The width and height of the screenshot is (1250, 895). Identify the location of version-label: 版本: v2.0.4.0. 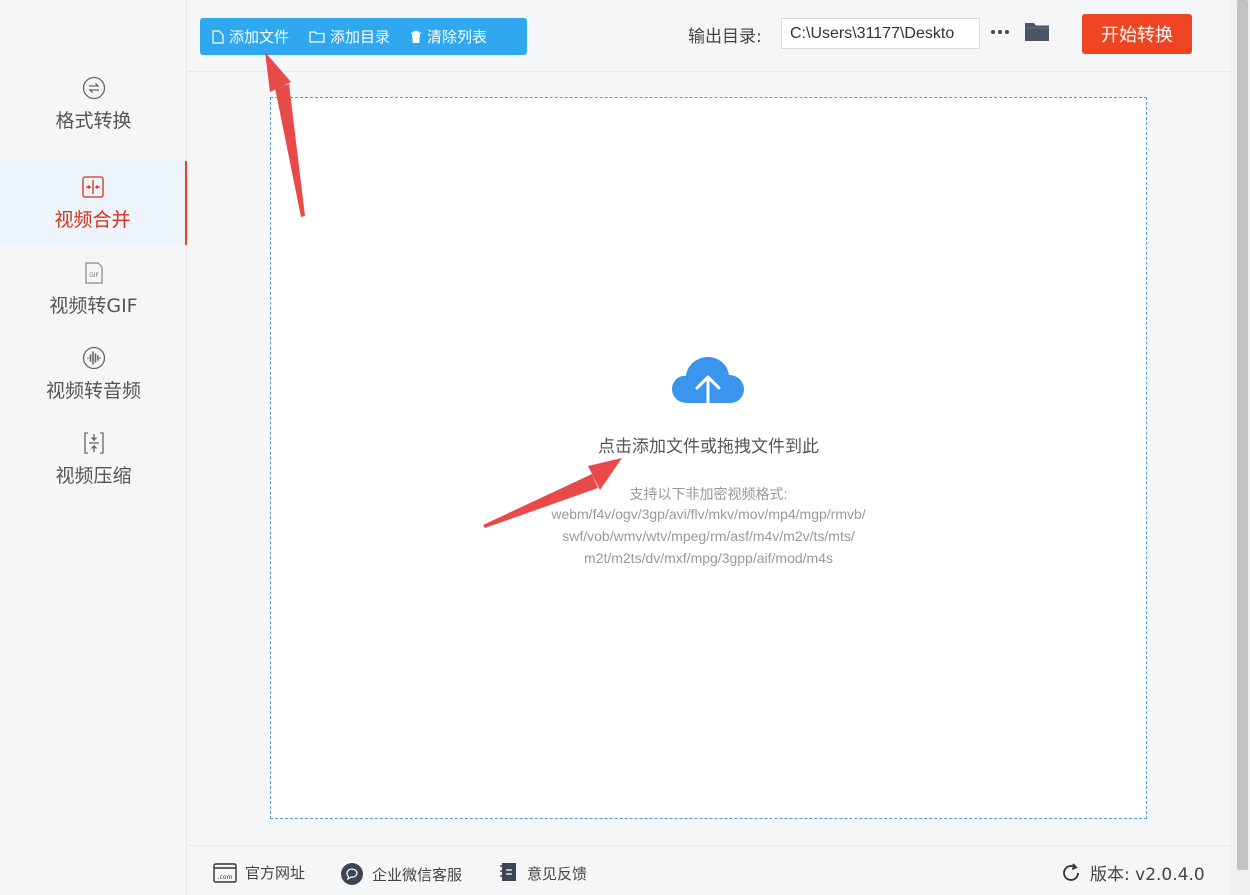
(1147, 875).